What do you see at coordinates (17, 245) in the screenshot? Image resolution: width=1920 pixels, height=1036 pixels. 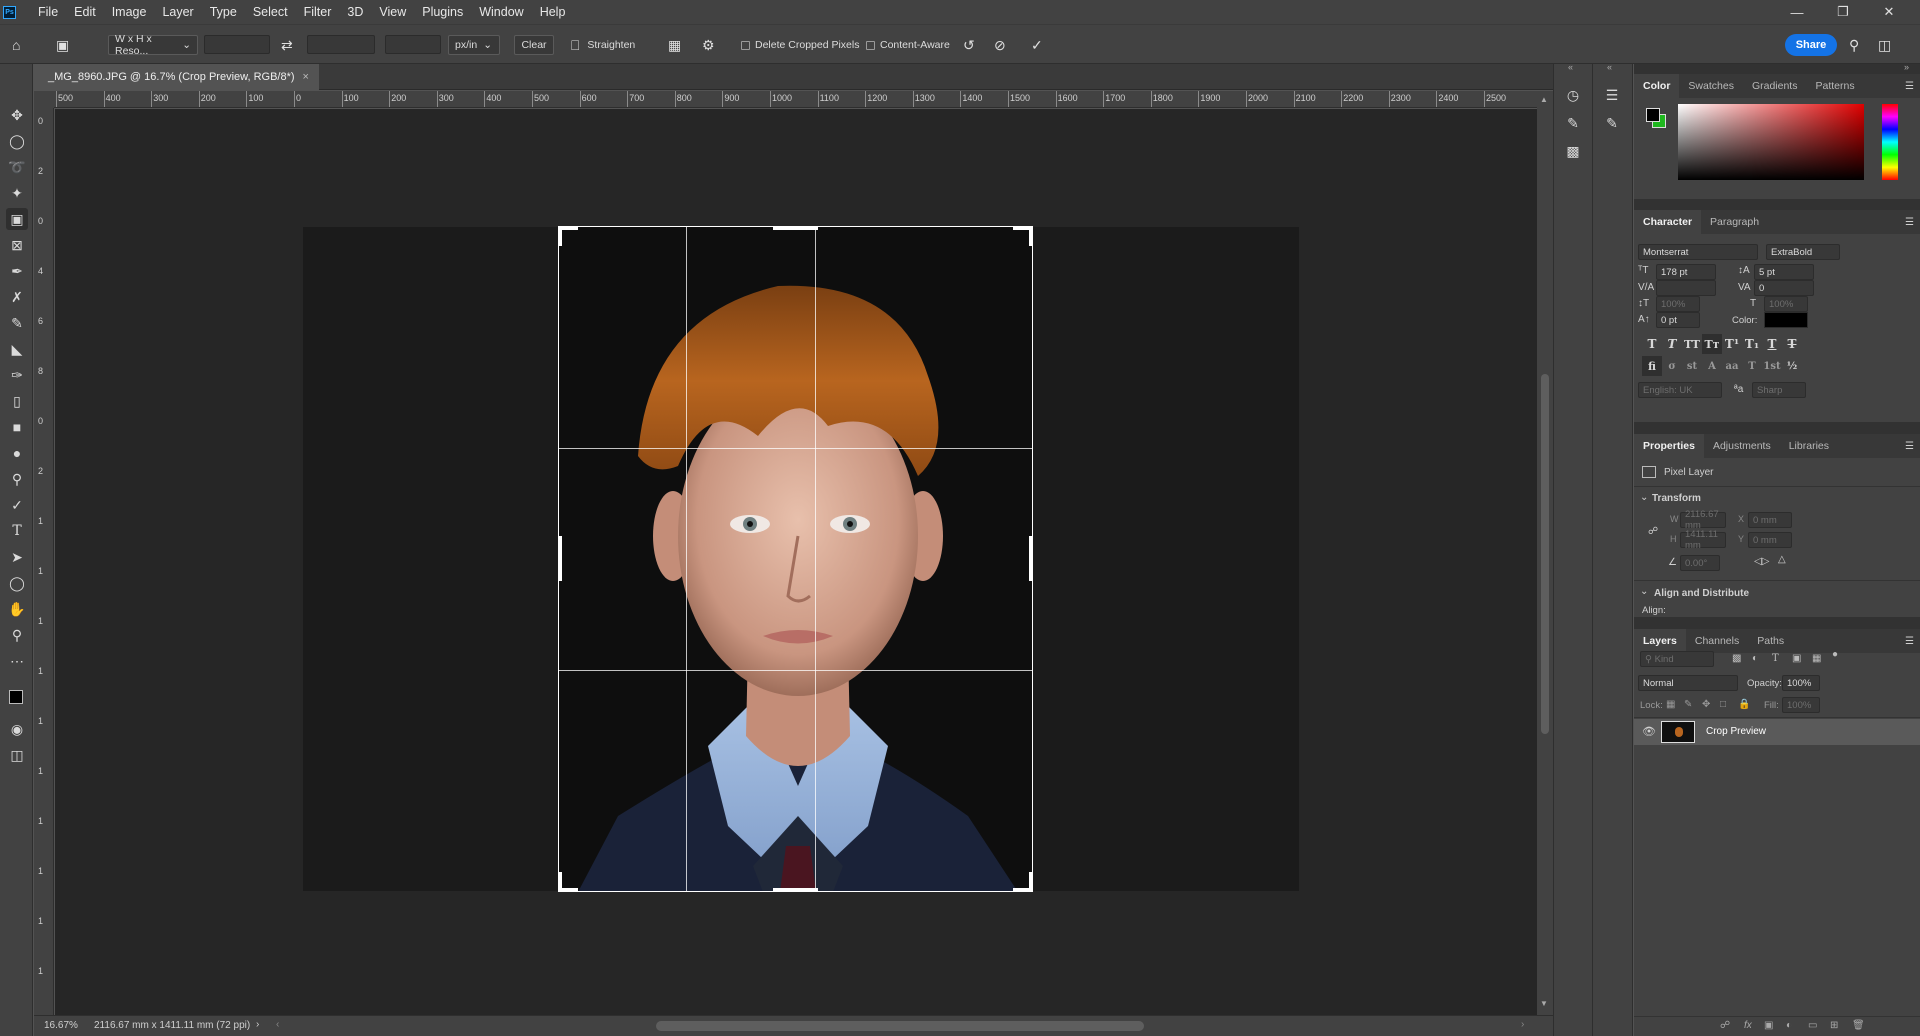 I see `frame-tool-icon: ⊠` at bounding box center [17, 245].